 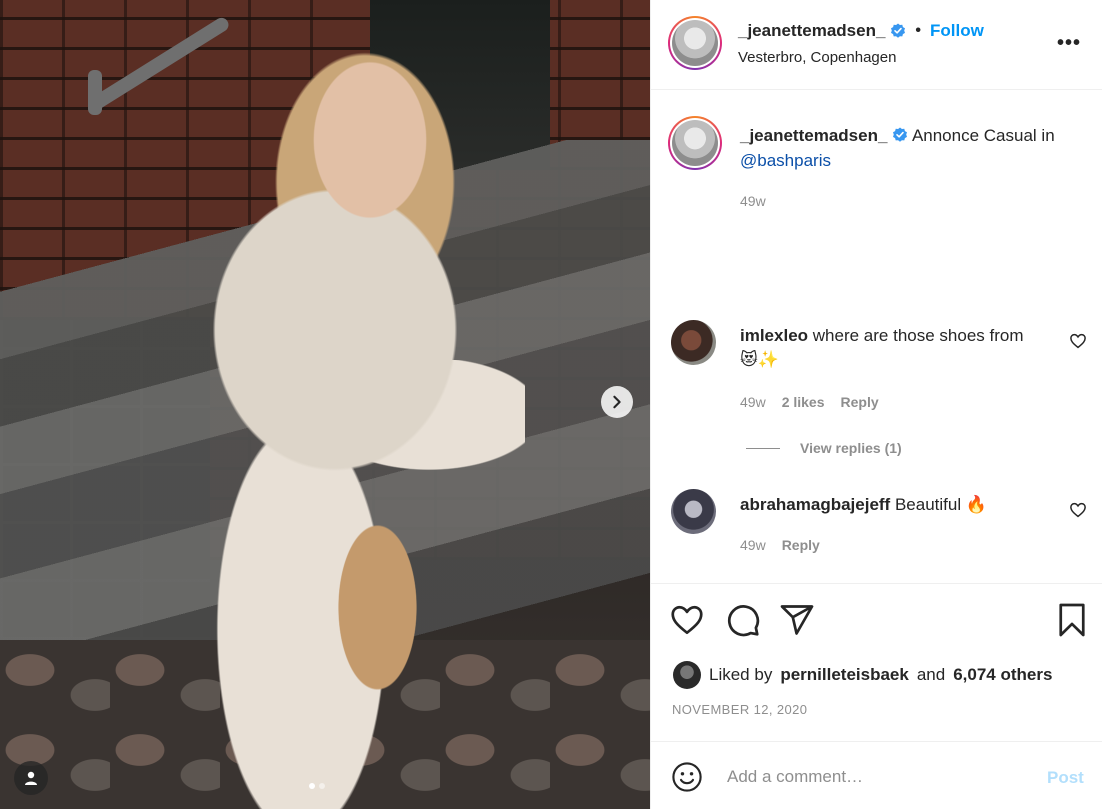 I want to click on chevron-right-icon, so click(x=617, y=402).